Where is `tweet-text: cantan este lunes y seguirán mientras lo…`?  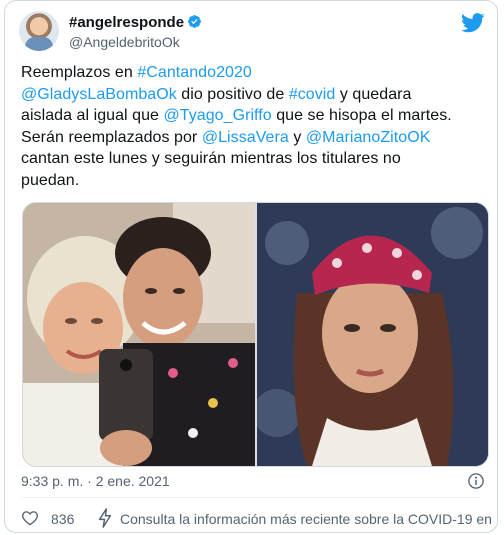
tweet-text: cantan este lunes y seguirán mientras lo… is located at coordinates (211, 158).